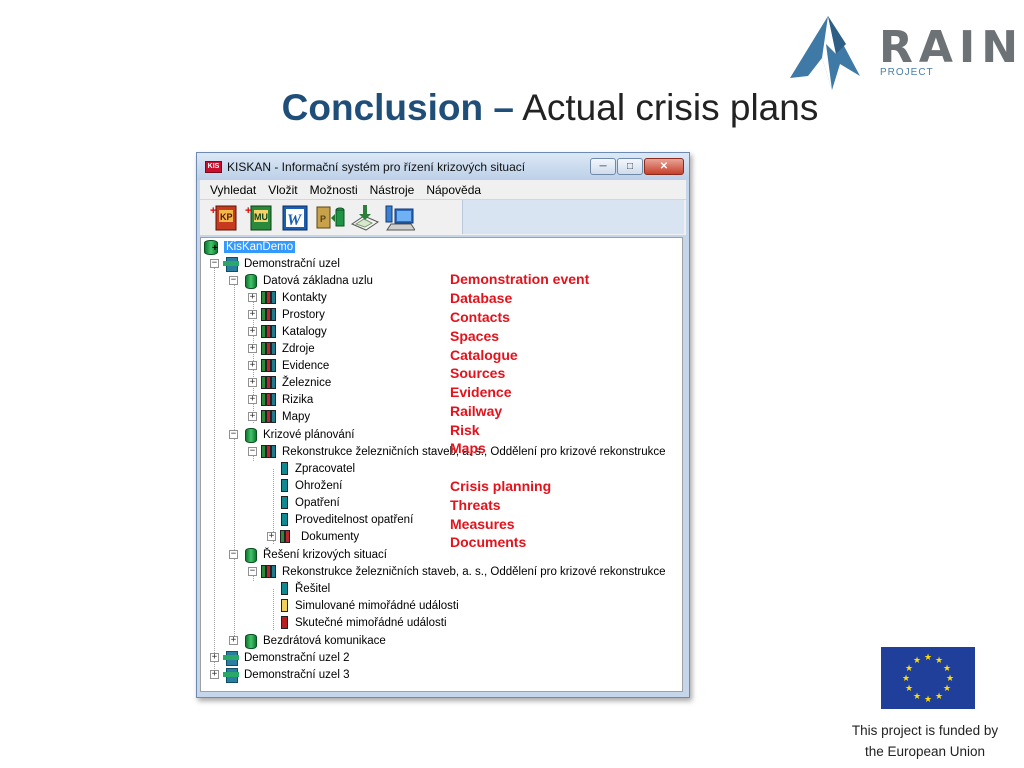  Describe the element at coordinates (951, 47) in the screenshot. I see `logo-wordmark: RAIN` at that location.